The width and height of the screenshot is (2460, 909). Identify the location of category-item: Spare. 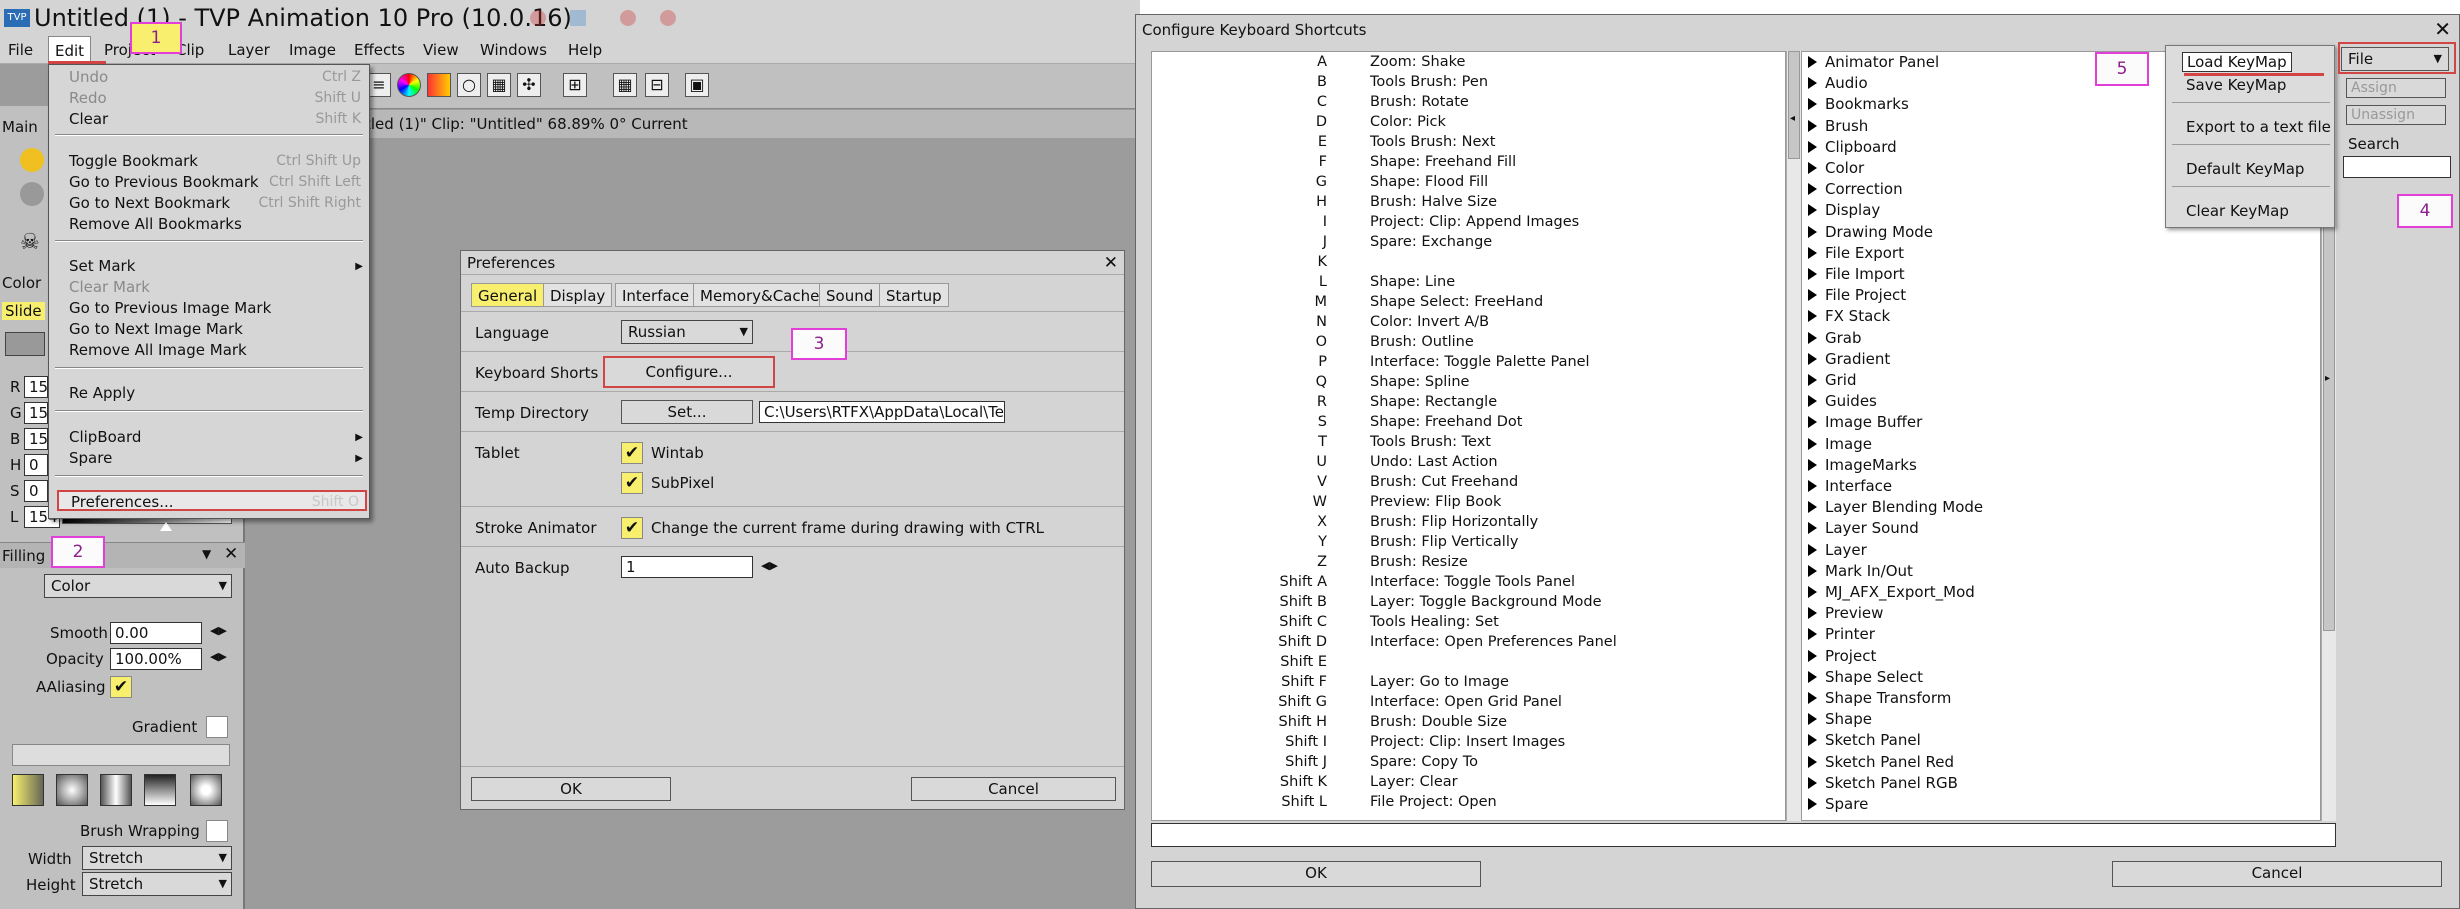
(1835, 804).